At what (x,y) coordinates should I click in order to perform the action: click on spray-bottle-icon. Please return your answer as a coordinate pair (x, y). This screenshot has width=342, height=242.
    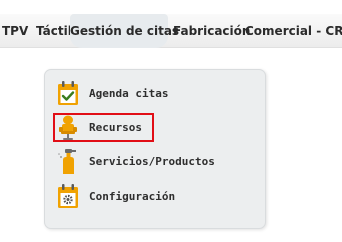
    Looking at the image, I should click on (68, 162).